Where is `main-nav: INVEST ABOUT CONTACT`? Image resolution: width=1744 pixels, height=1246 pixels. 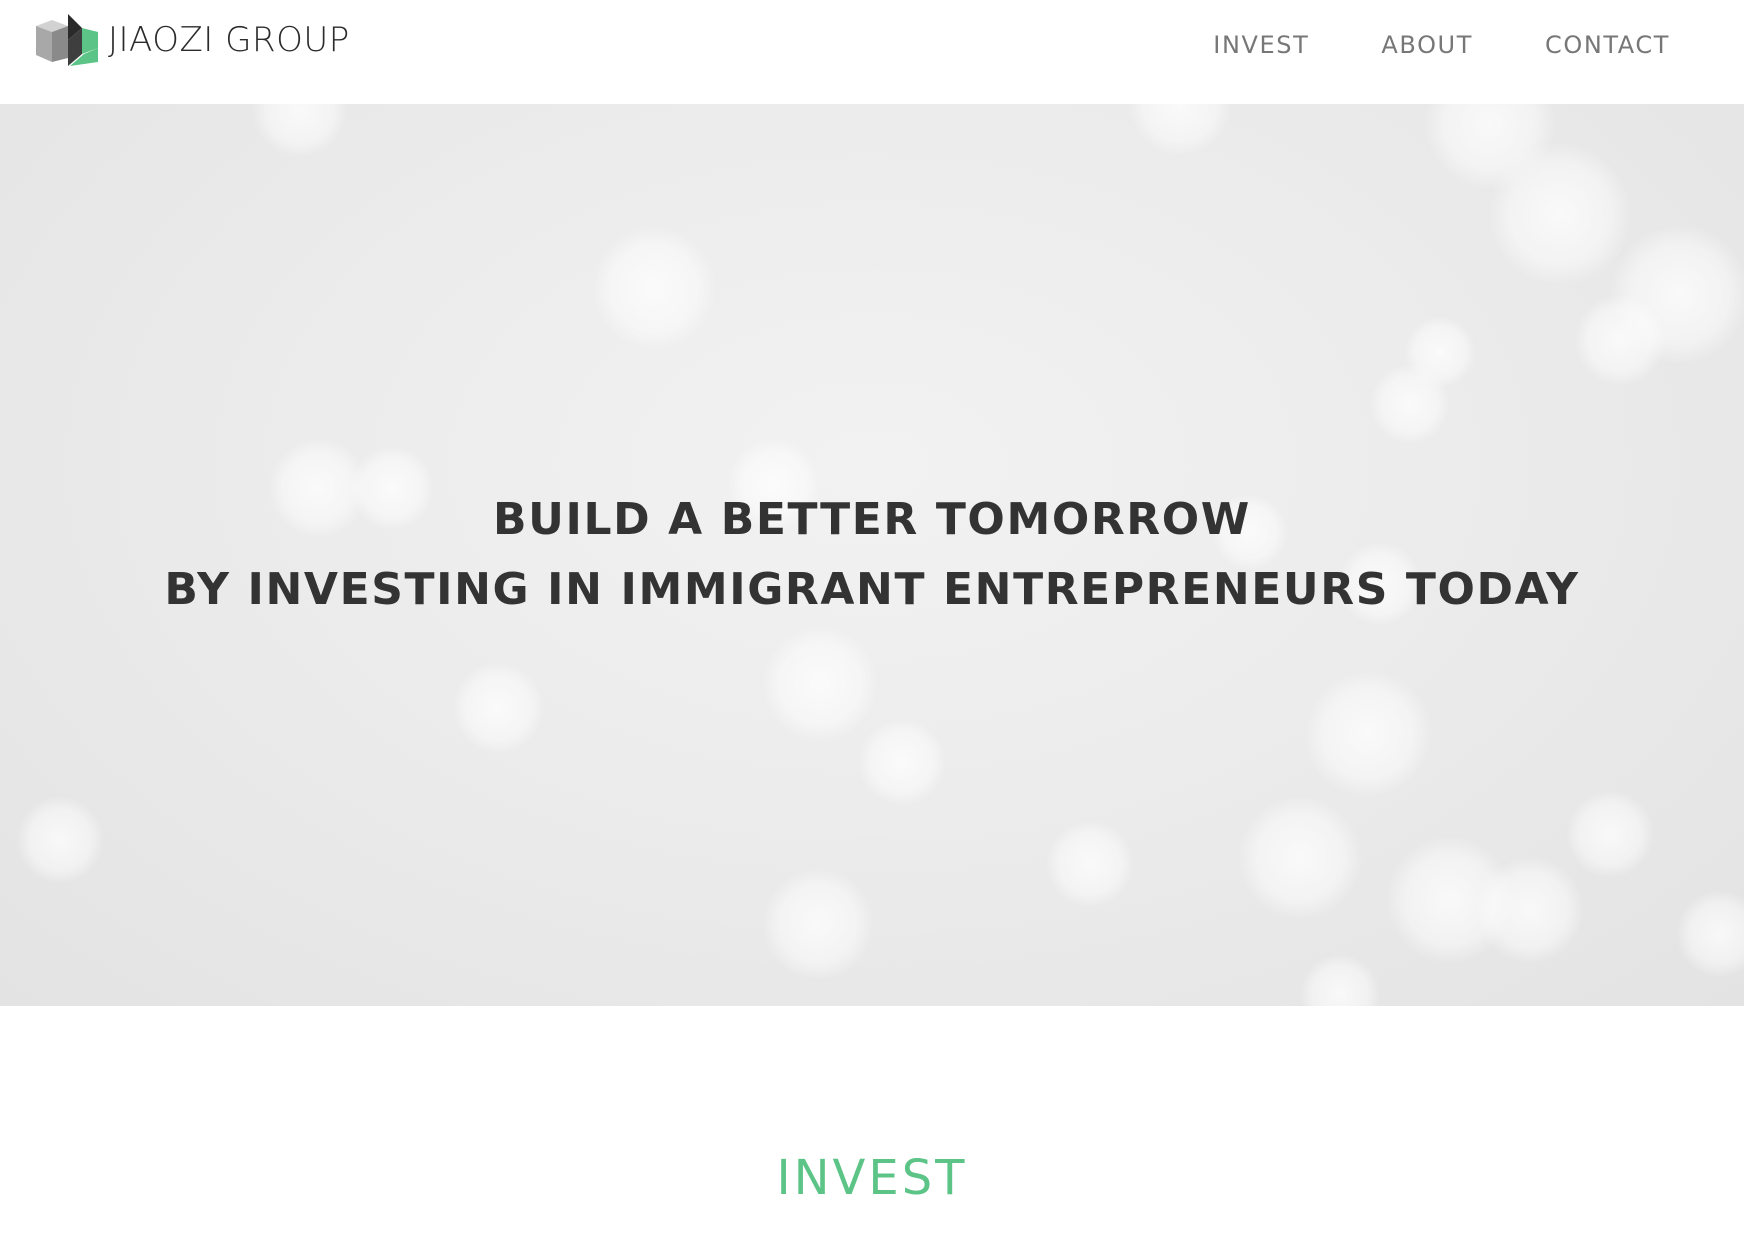 main-nav: INVEST ABOUT CONTACT is located at coordinates (1441, 45).